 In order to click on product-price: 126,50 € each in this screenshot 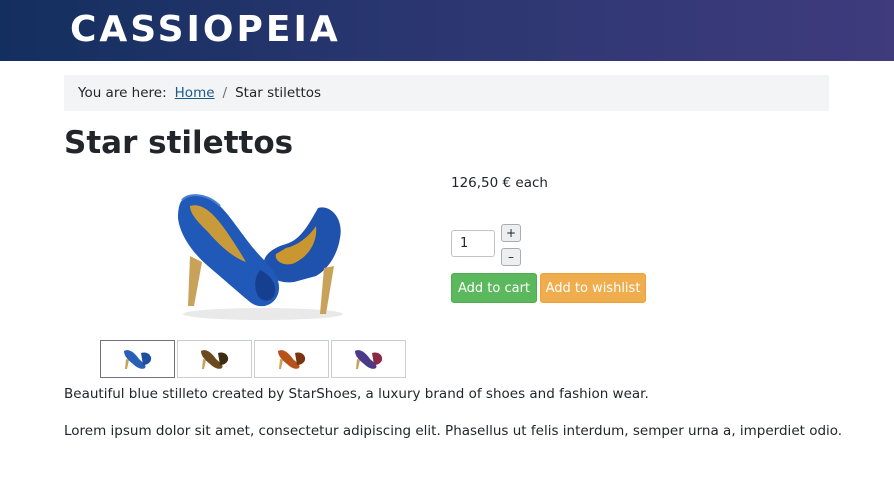, I will do `click(499, 183)`.